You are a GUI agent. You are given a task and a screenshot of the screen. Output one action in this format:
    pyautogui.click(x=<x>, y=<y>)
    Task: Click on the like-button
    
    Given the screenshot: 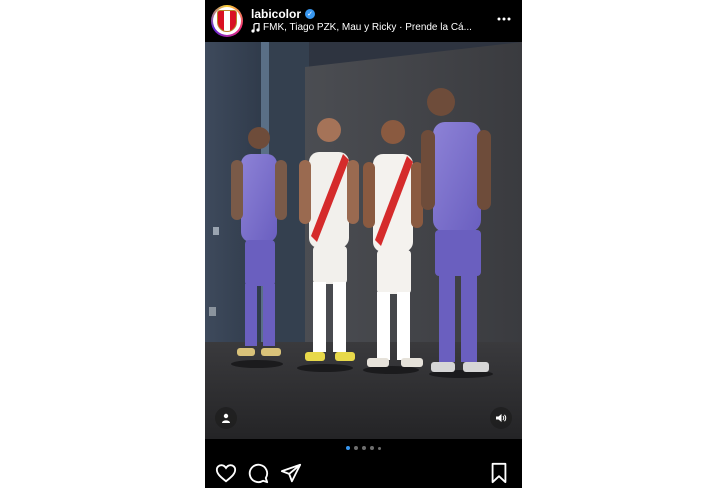 What is the action you would take?
    pyautogui.click(x=226, y=473)
    